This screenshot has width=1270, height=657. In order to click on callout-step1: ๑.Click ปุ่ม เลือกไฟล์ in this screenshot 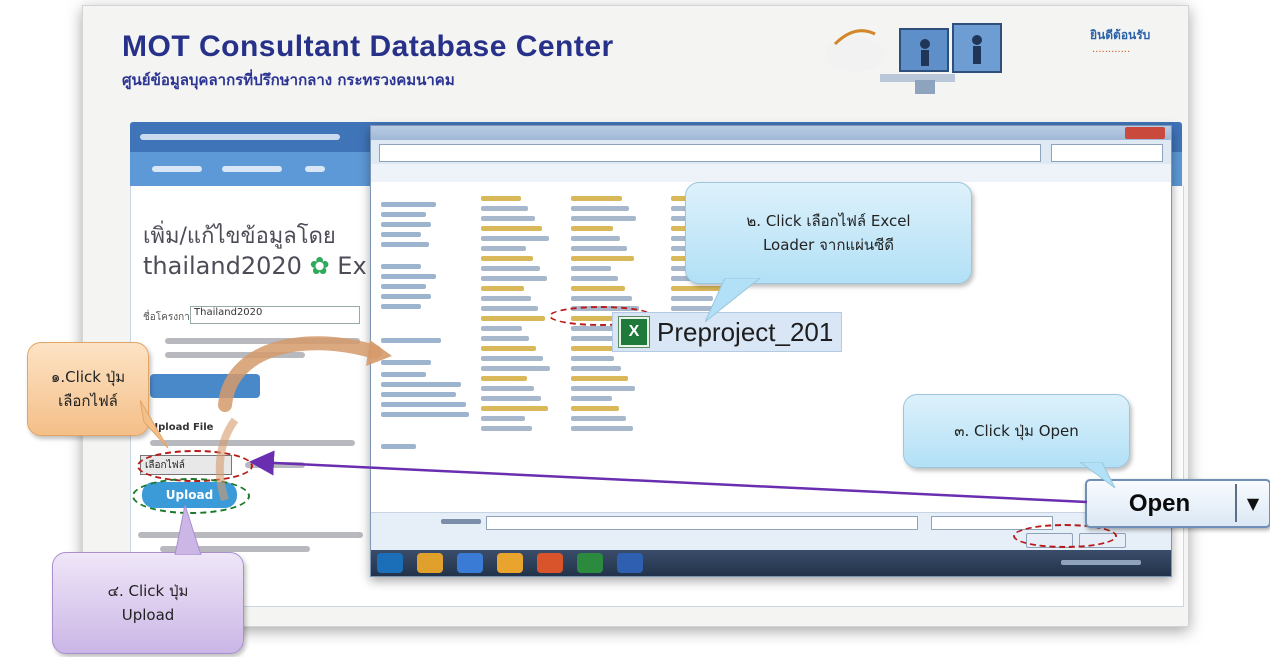, I will do `click(88, 389)`.